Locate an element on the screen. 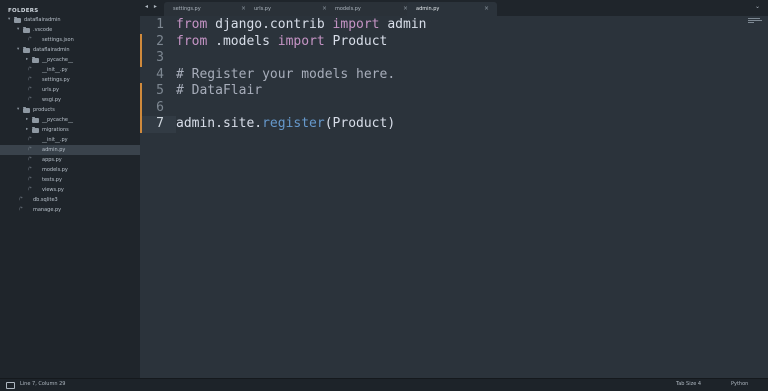 This screenshot has height=391, width=768. status-bar: Line 7, Column 29 Tab Size 4 Python is located at coordinates (384, 384).